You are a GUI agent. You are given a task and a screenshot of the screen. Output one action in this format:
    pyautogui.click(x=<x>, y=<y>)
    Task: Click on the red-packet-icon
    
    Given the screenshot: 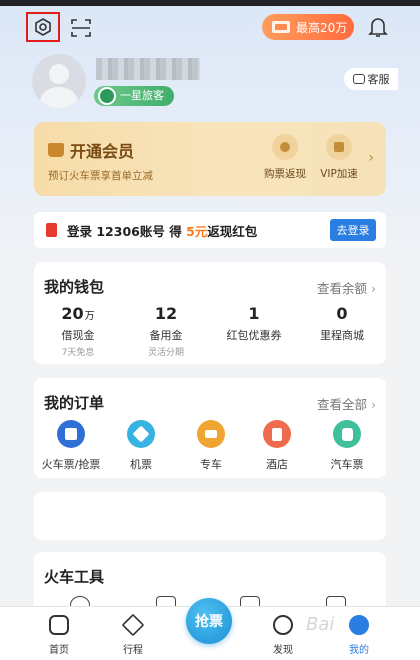 What is the action you would take?
    pyautogui.click(x=51, y=230)
    